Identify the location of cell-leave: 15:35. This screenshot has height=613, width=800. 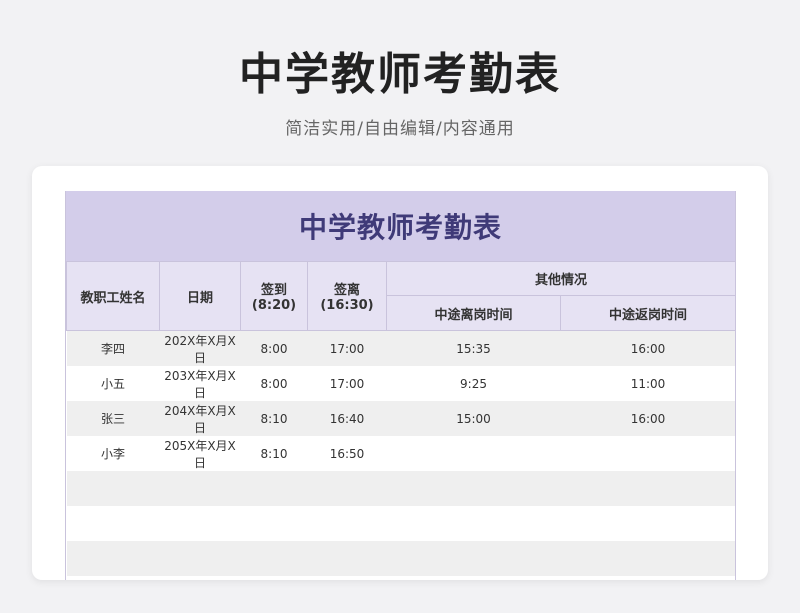
(473, 348).